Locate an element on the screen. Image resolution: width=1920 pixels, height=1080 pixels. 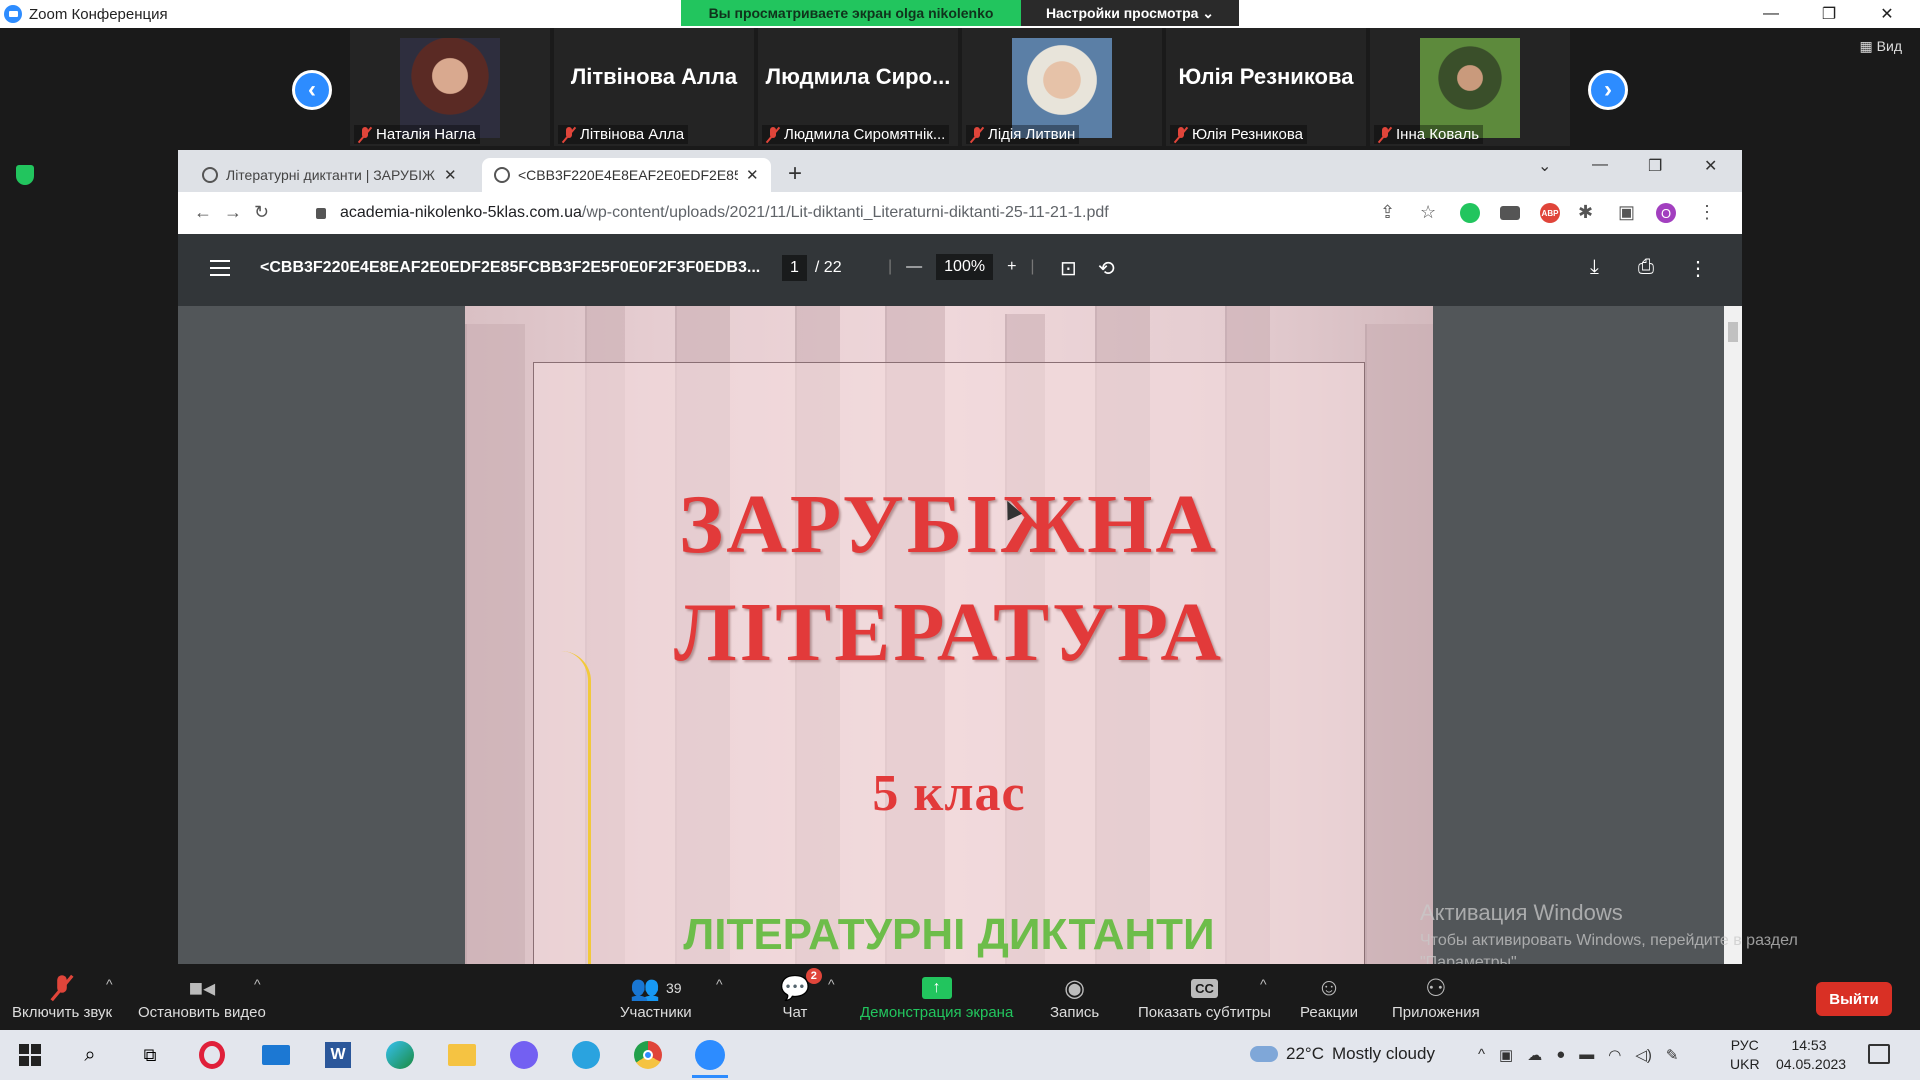
forward-icon: → is located at coordinates (233, 212).